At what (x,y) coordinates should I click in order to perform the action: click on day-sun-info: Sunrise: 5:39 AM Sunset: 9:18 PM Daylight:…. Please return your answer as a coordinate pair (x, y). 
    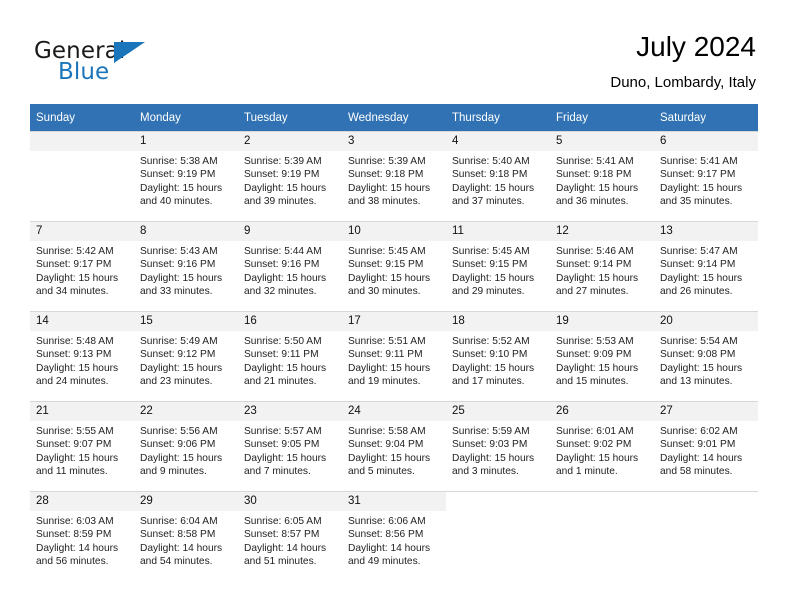
    Looking at the image, I should click on (394, 180).